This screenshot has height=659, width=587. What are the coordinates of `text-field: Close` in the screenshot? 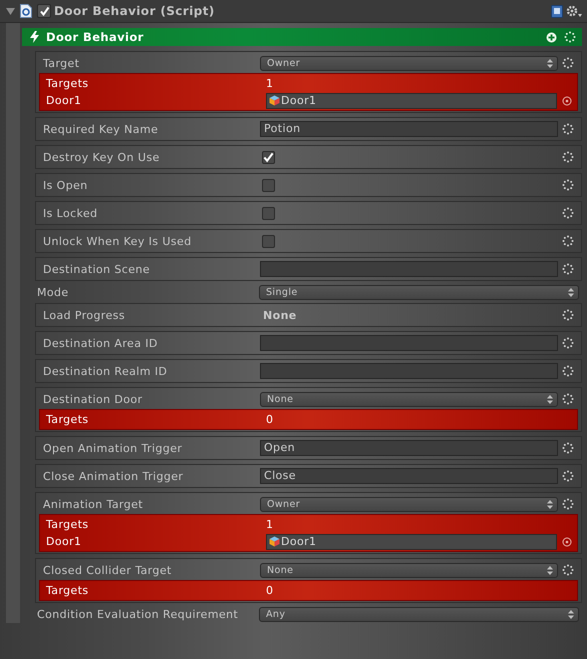 It's located at (409, 476).